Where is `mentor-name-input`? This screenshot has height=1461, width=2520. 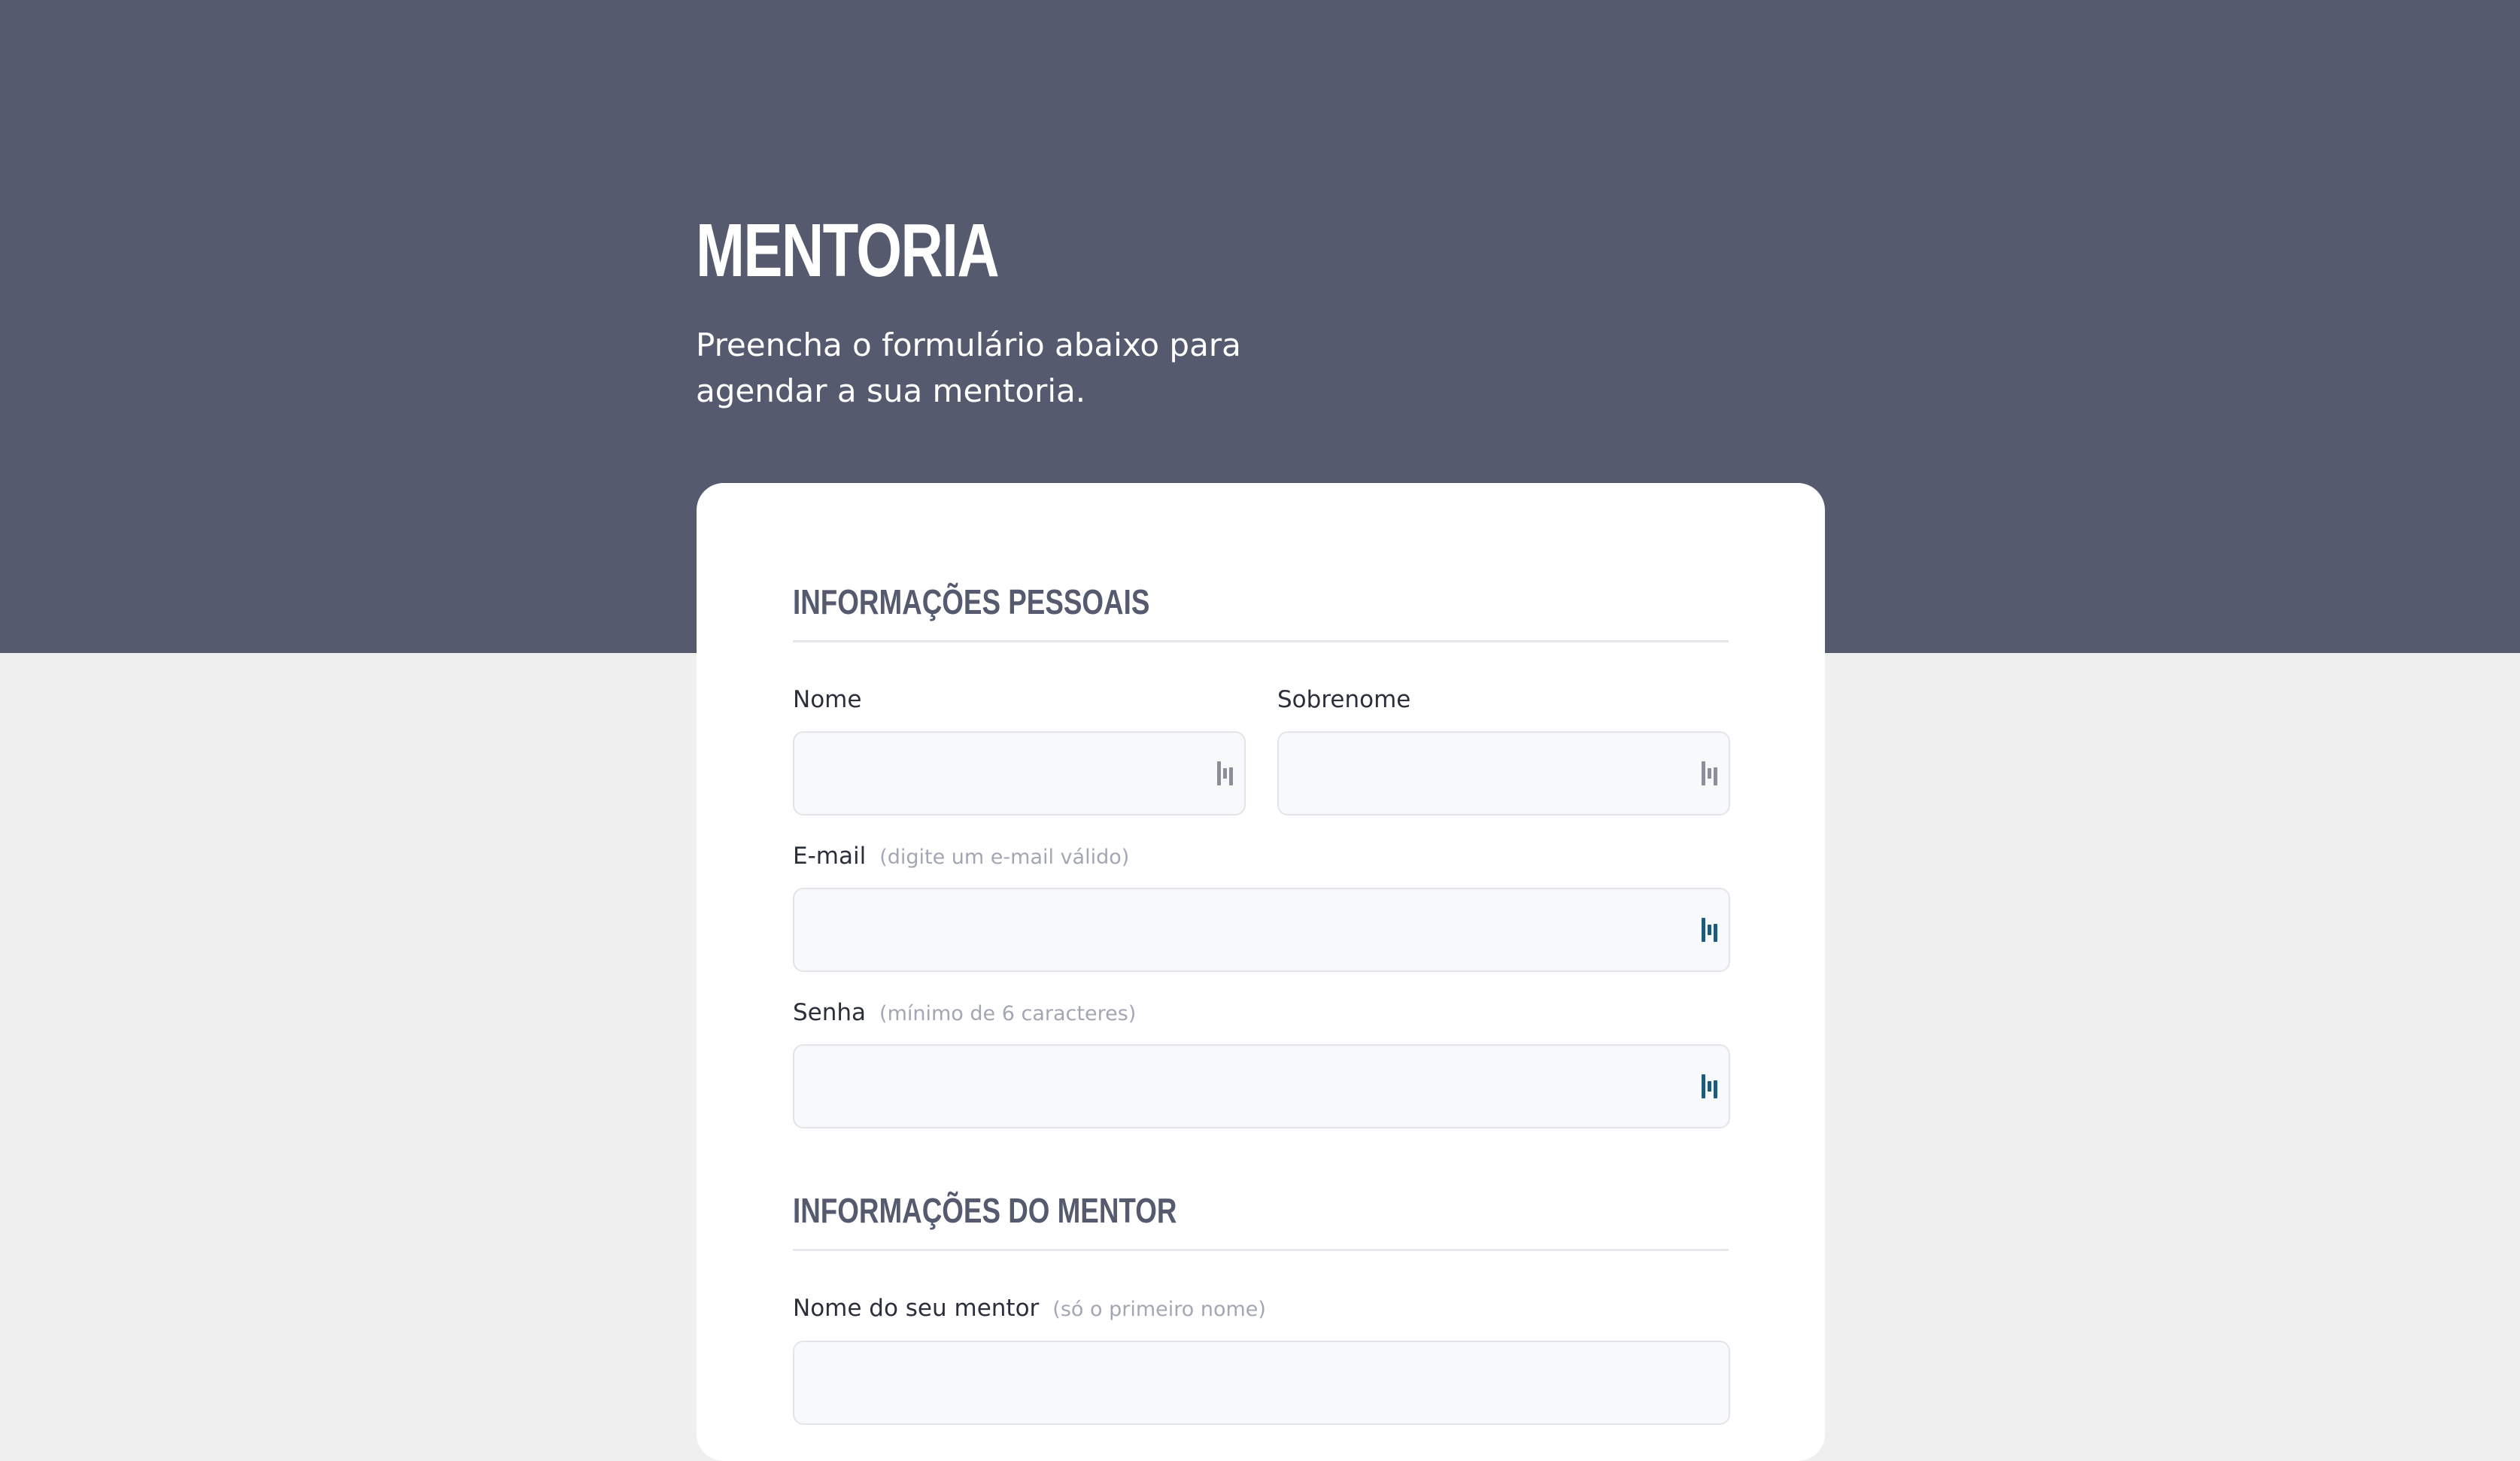 mentor-name-input is located at coordinates (1261, 1383).